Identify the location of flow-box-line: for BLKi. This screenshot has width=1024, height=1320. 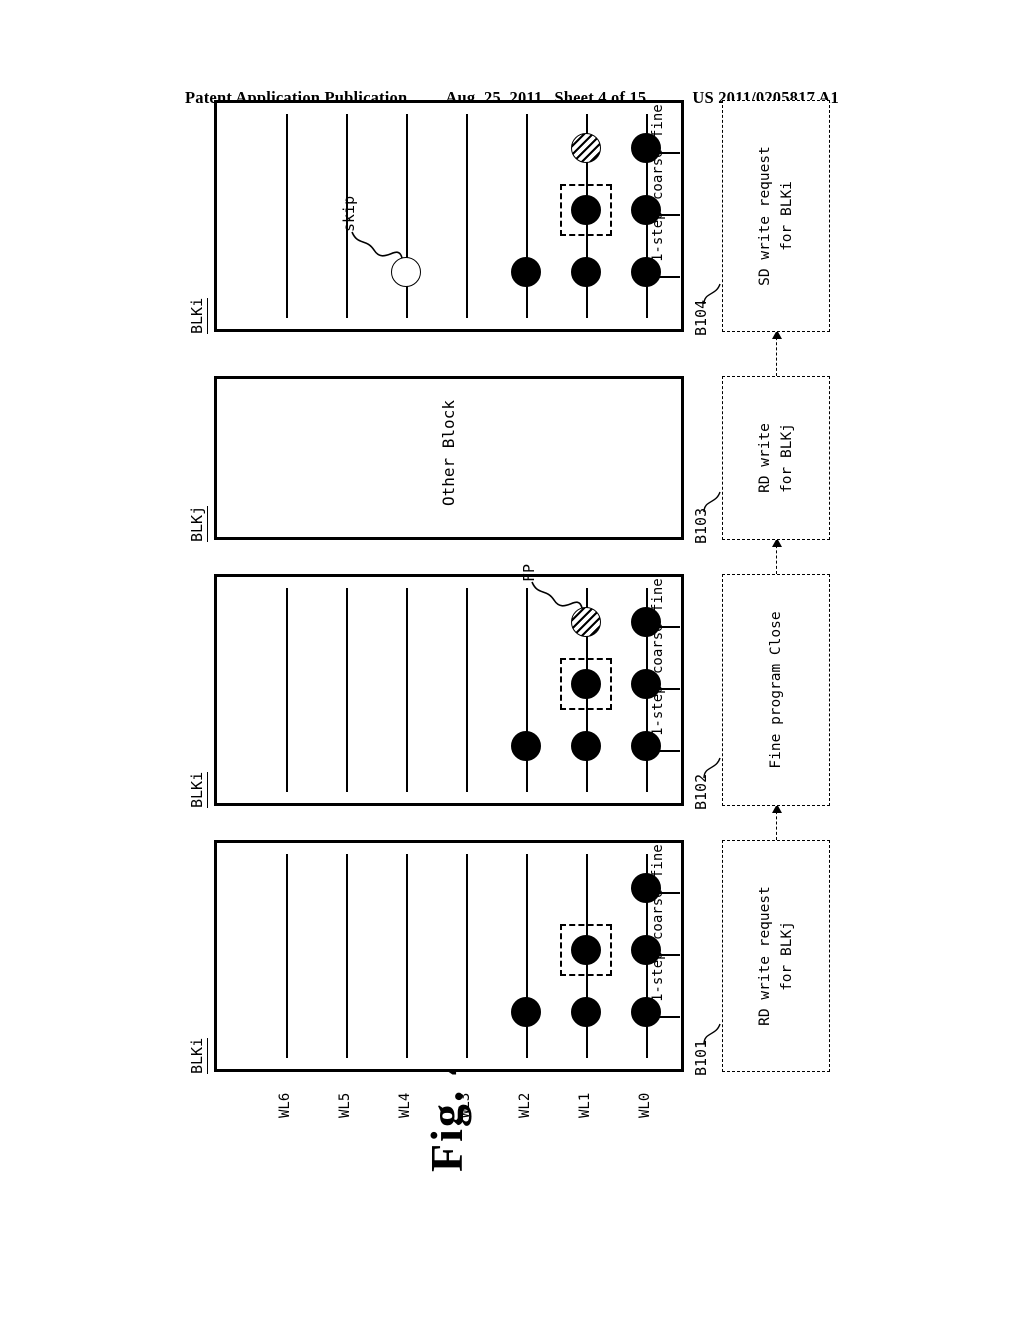
(787, 216).